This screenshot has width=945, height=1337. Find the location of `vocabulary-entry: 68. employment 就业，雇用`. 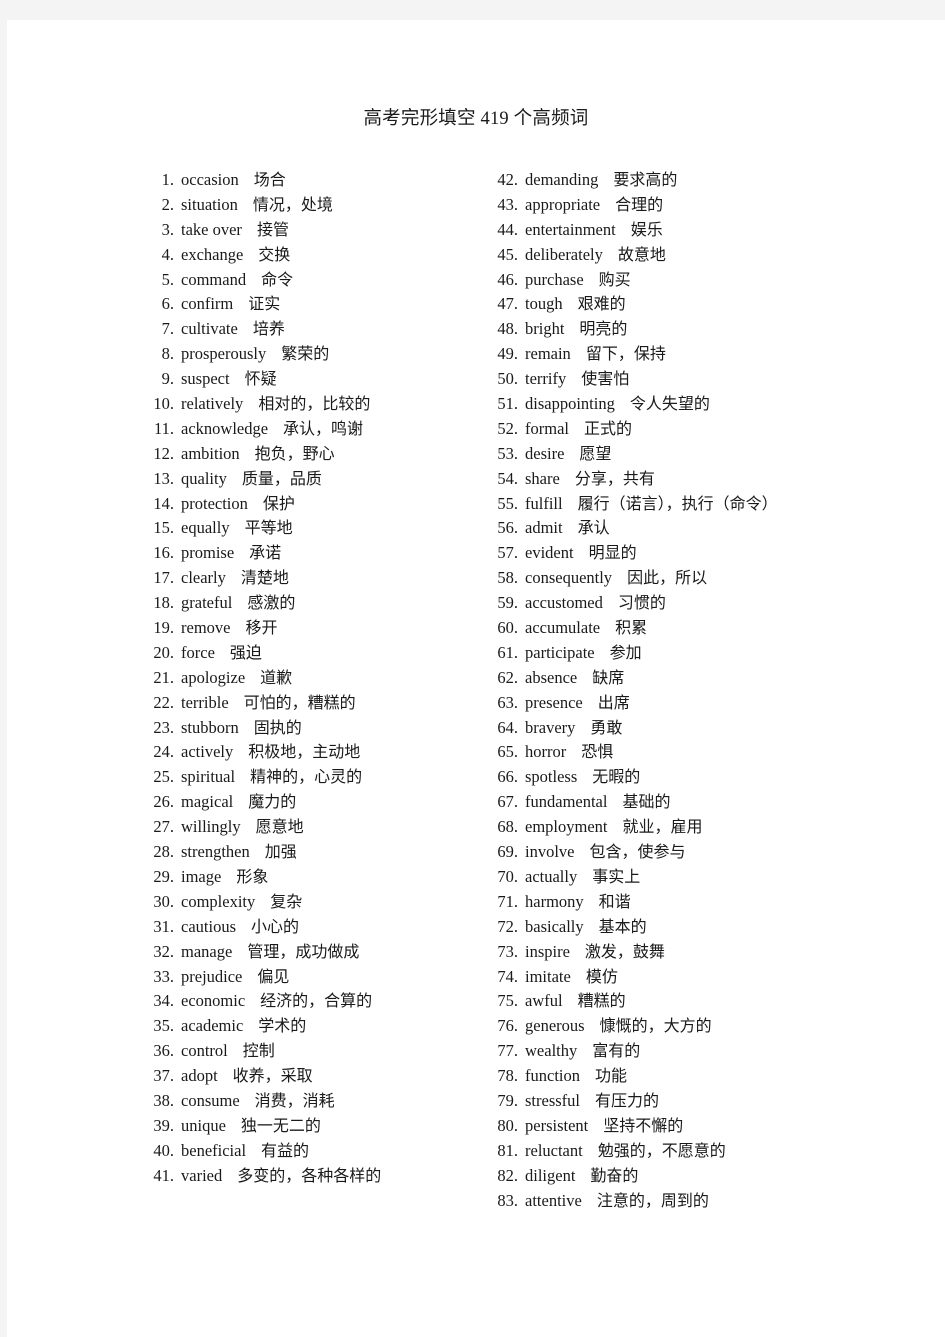

vocabulary-entry: 68. employment 就业，雇用 is located at coordinates (704, 827).